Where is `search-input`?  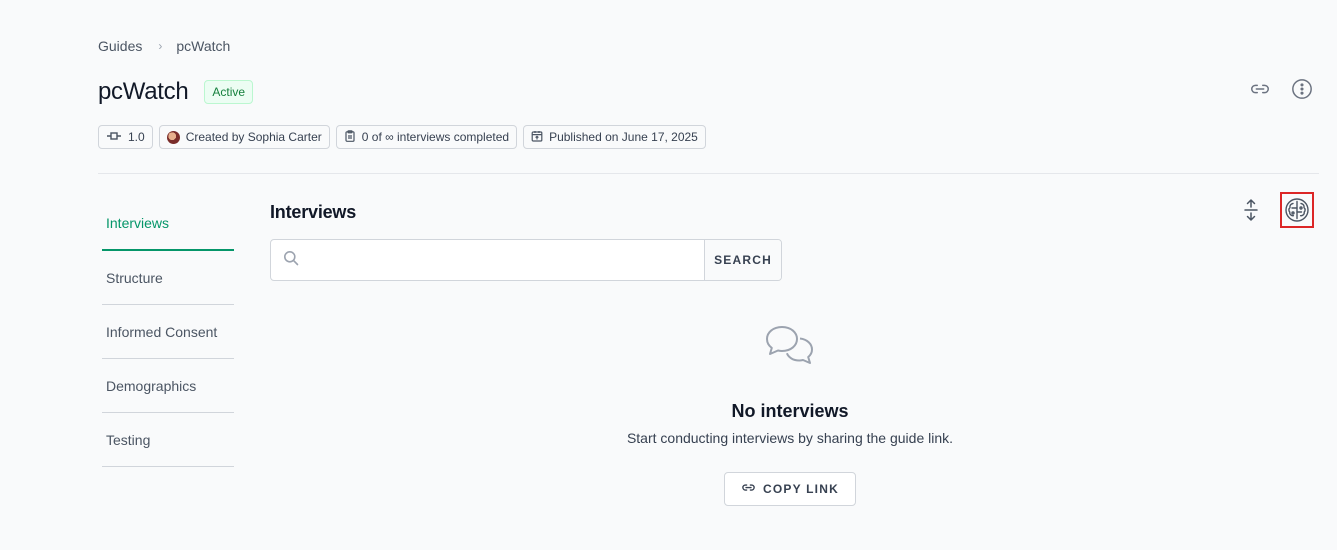 search-input is located at coordinates (505, 260).